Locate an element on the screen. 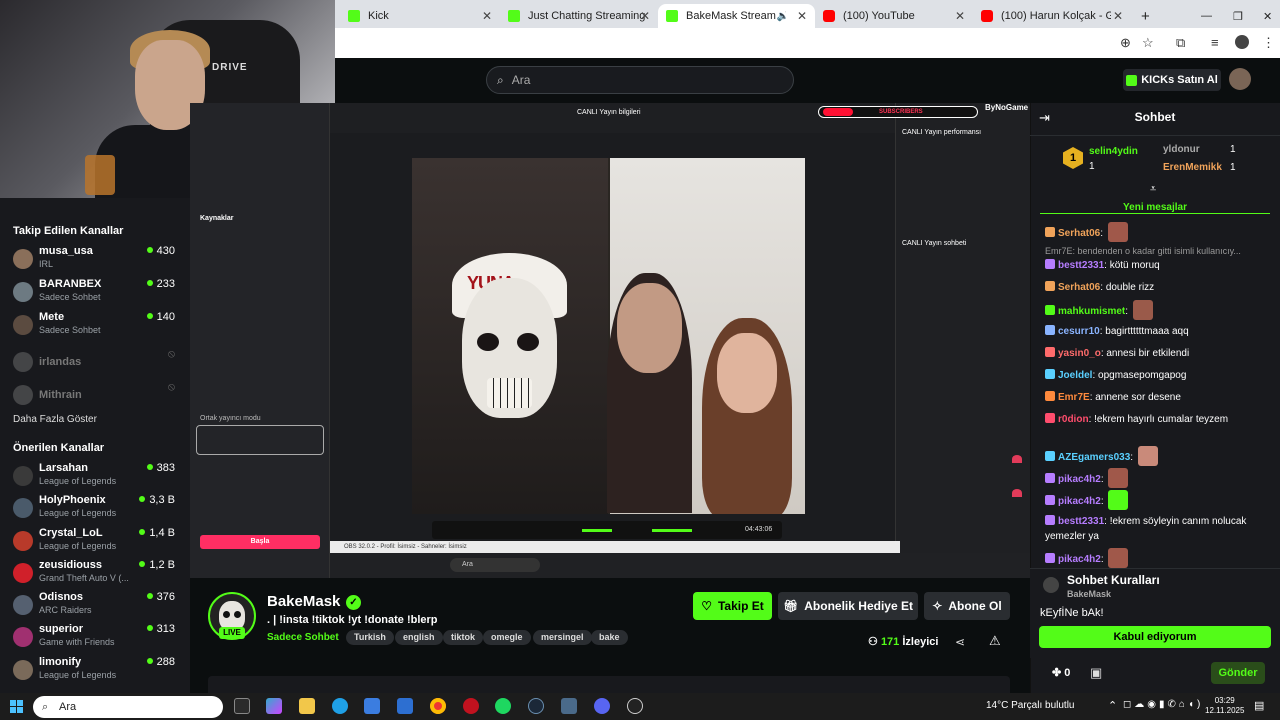 The height and width of the screenshot is (720, 1280). chat-username: Joeldel is located at coordinates (1075, 375).